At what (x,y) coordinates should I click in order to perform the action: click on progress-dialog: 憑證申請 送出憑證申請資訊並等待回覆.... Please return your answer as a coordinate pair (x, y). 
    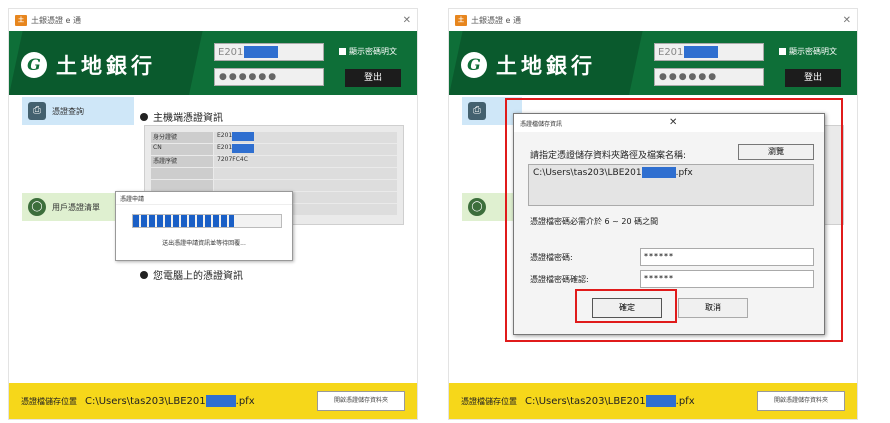
    Looking at the image, I should click on (204, 226).